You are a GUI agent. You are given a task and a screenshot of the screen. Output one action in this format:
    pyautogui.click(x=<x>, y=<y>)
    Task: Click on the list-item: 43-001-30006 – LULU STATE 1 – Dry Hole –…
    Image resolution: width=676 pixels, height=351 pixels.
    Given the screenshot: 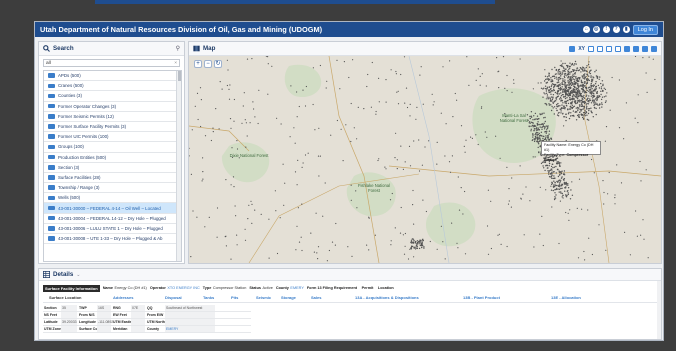 What is the action you would take?
    pyautogui.click(x=112, y=229)
    